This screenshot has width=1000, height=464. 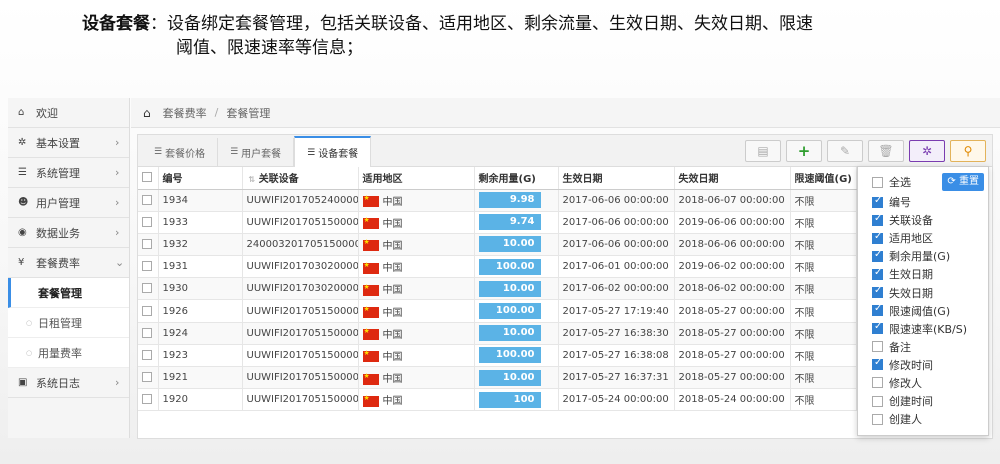 I want to click on tab-1: ☰ 用户套餐, so click(x=256, y=152).